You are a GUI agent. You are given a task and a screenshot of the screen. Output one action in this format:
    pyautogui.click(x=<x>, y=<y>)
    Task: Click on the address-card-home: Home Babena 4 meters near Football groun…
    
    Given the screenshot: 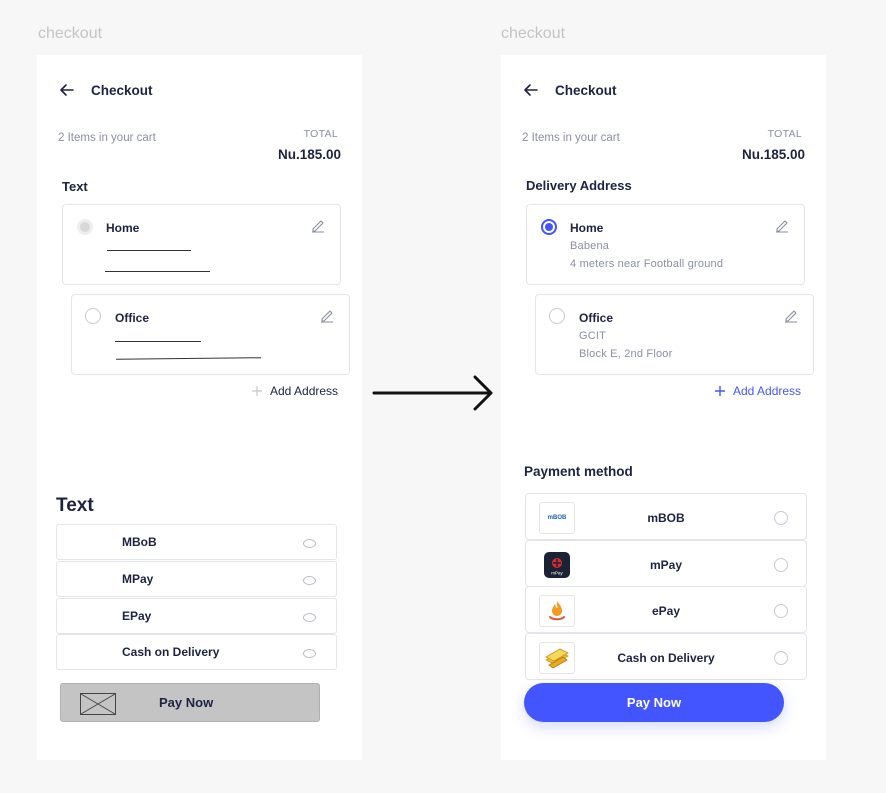 What is the action you would take?
    pyautogui.click(x=665, y=244)
    